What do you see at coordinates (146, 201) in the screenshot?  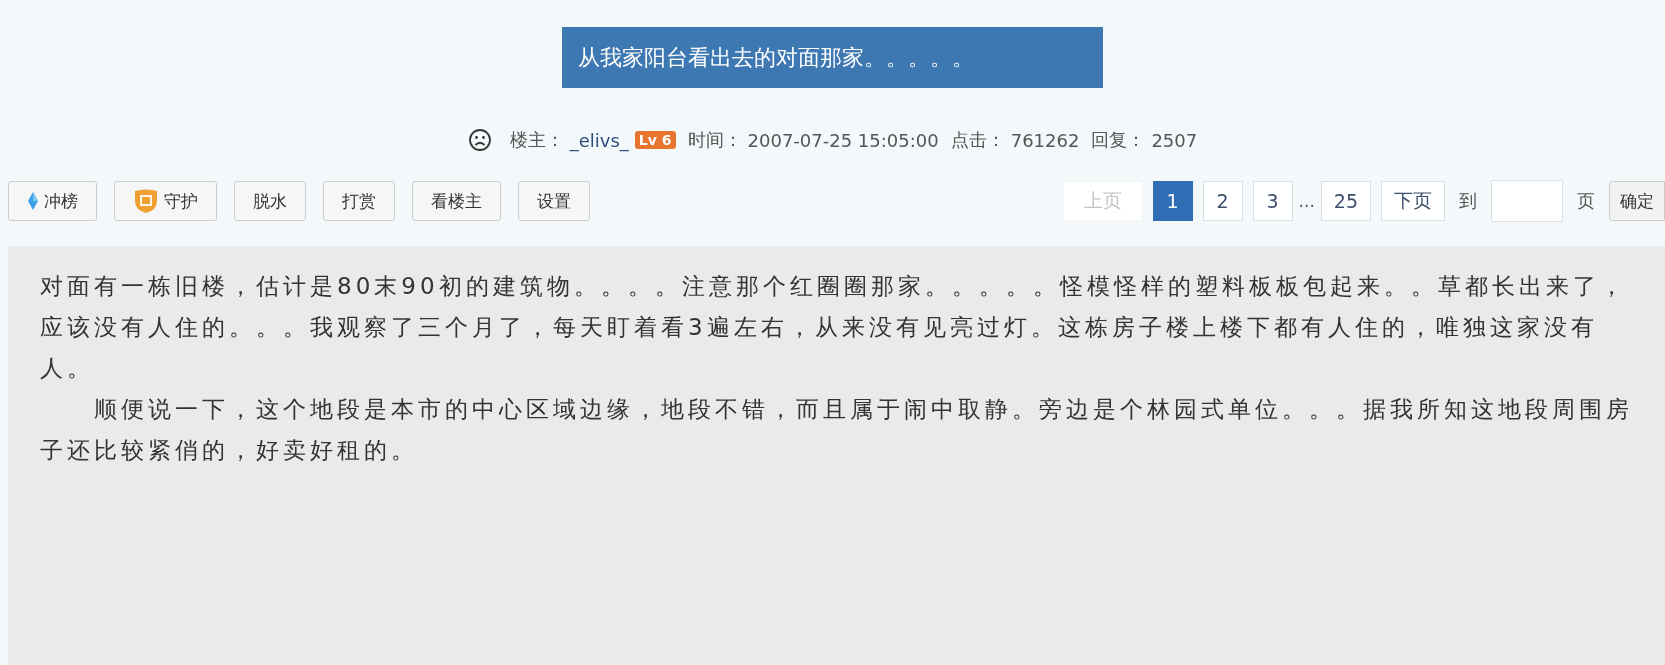 I see `shield-icon` at bounding box center [146, 201].